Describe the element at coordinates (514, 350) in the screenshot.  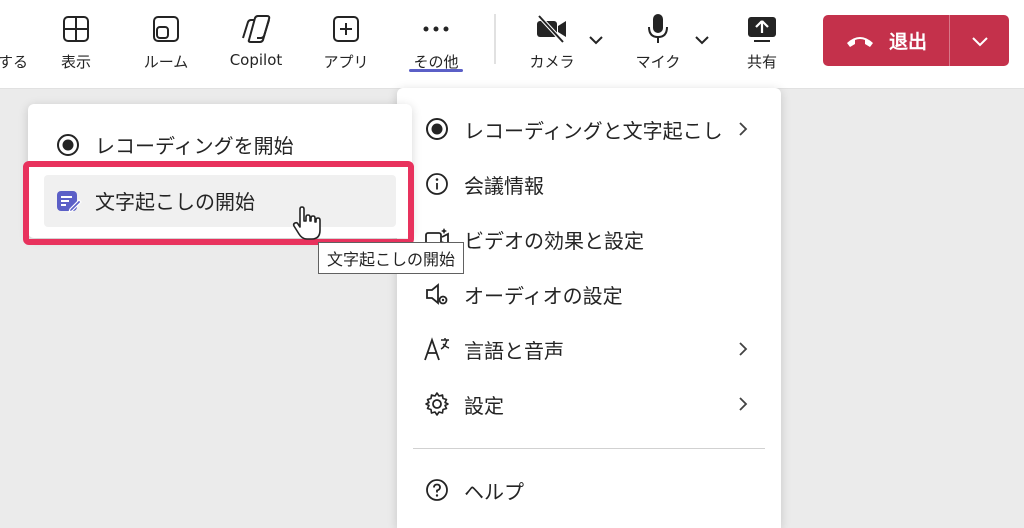
I see `menu-item-label: 言語と音声` at that location.